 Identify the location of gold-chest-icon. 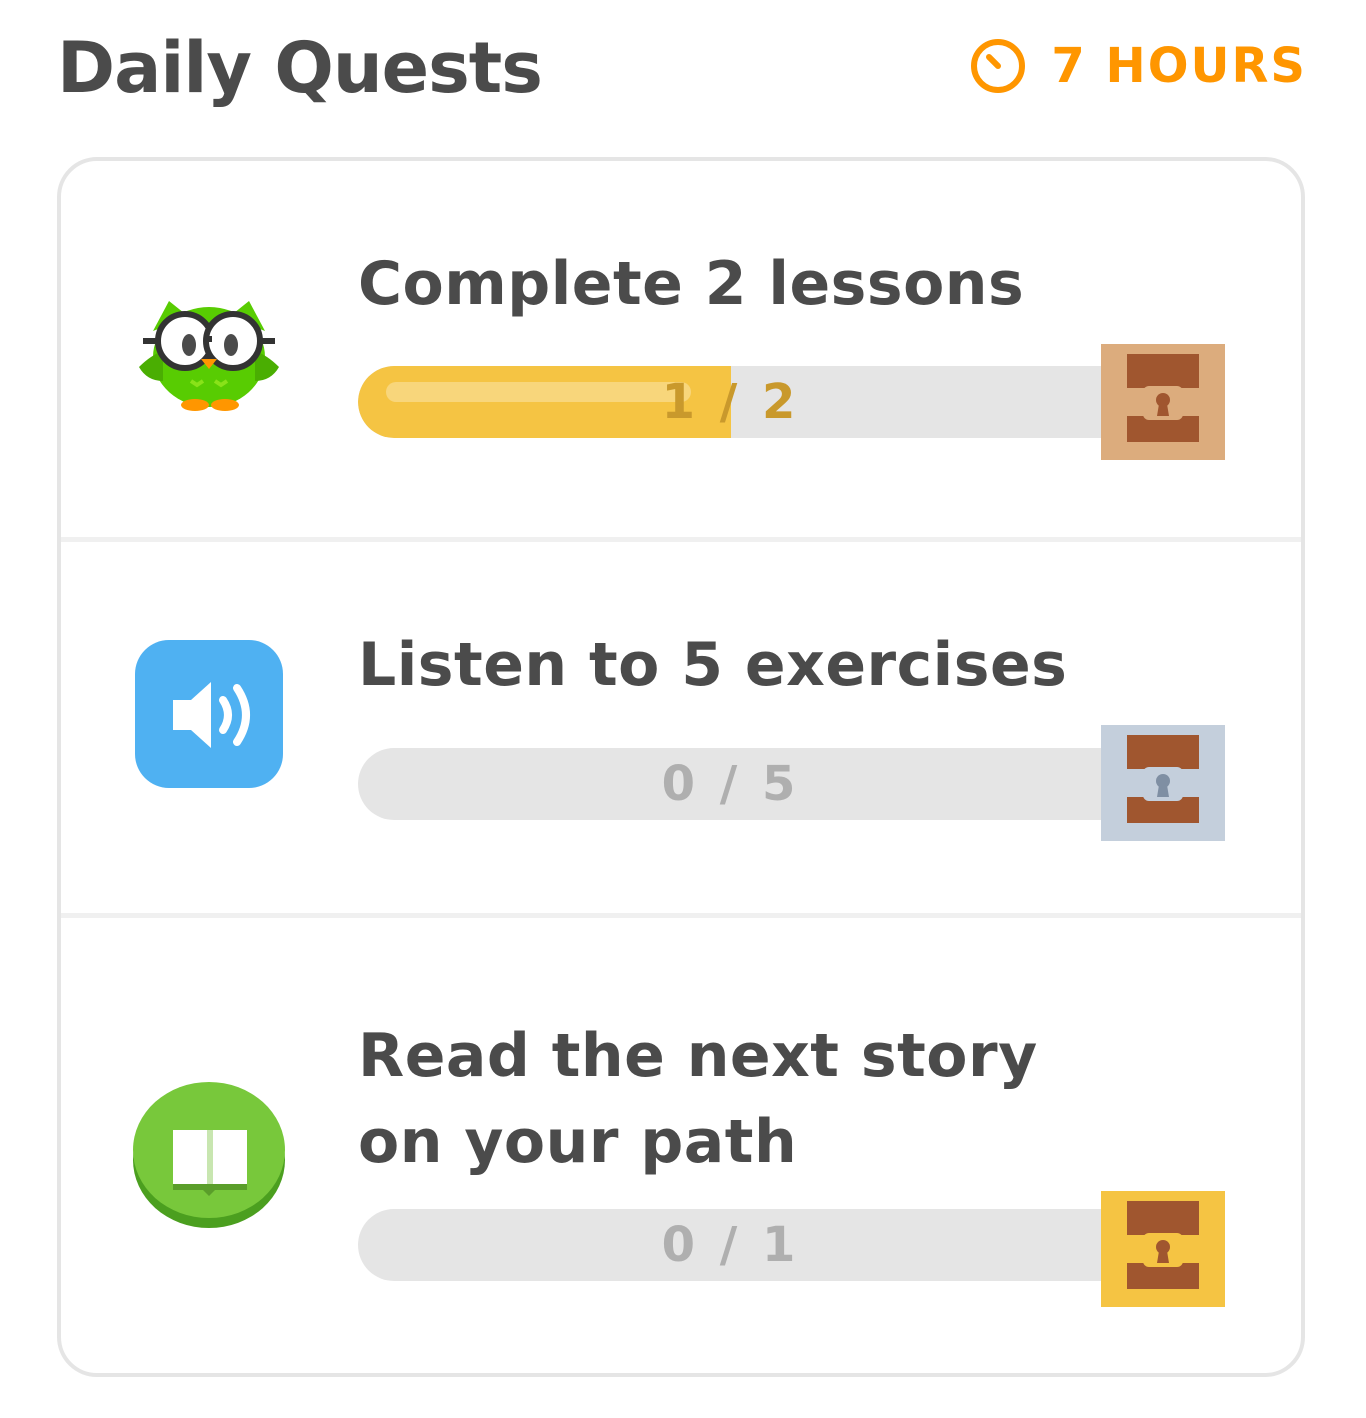
(1163, 1249).